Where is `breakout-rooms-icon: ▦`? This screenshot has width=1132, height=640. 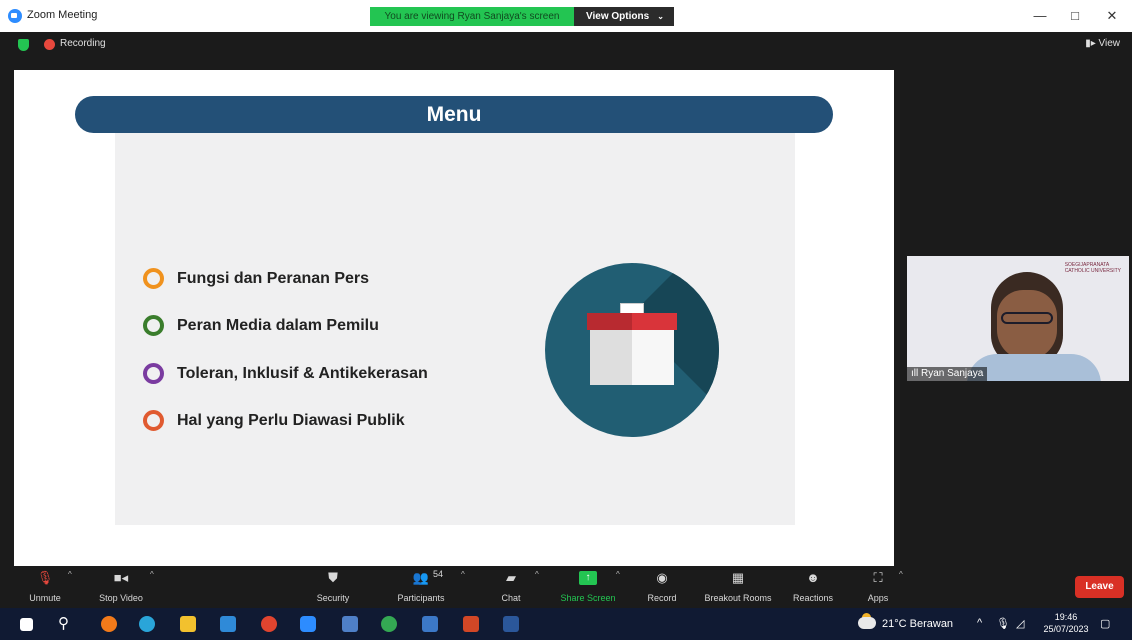
breakout-rooms-icon: ▦ is located at coordinates (738, 577).